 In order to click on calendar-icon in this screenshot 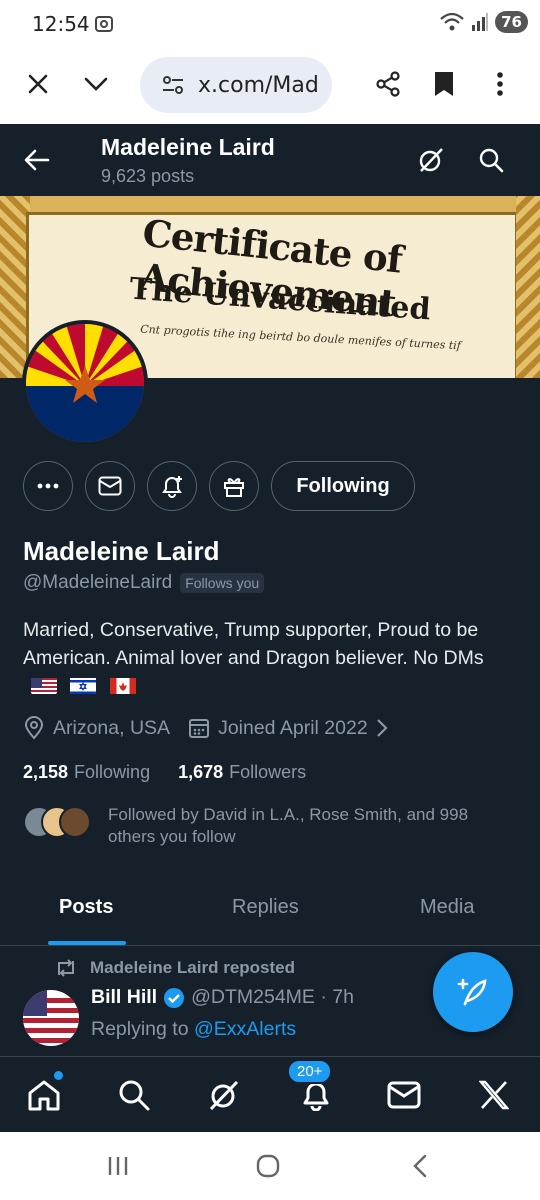, I will do `click(199, 728)`.